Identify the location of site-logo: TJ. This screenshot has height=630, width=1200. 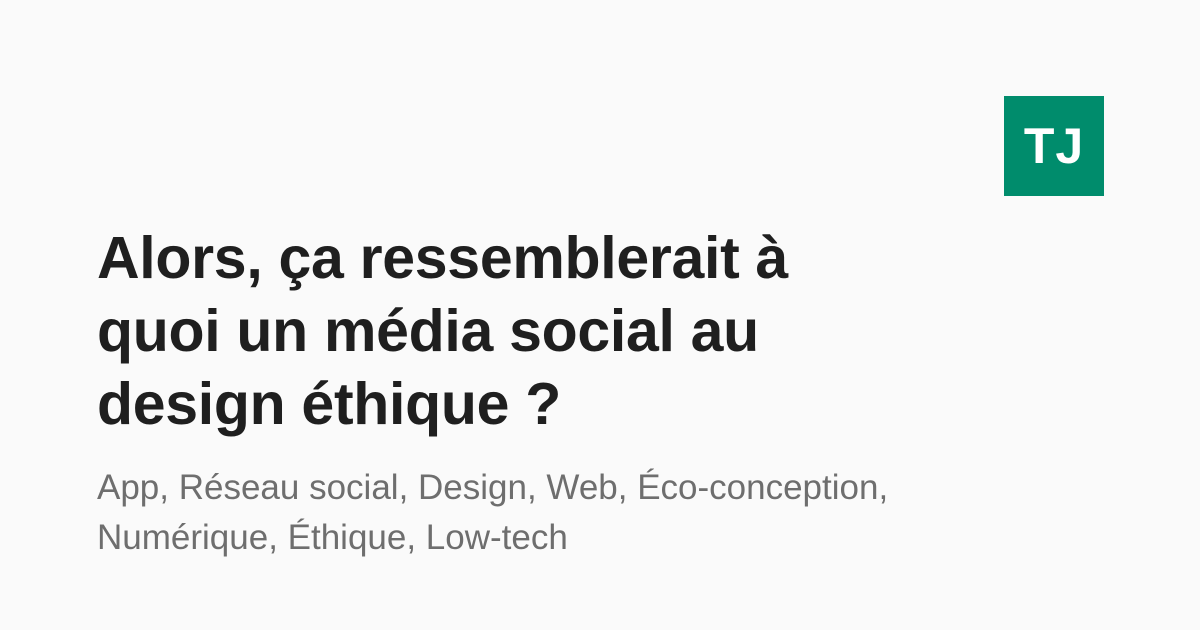
(1054, 146).